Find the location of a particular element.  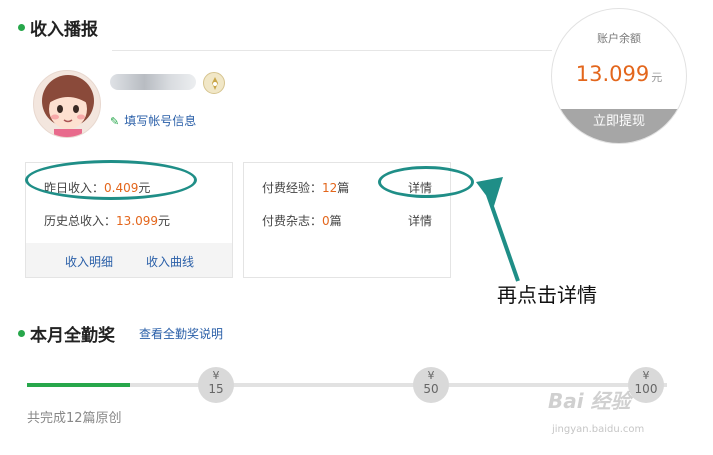

paid-magazine-detail-link: 详情 is located at coordinates (420, 220).